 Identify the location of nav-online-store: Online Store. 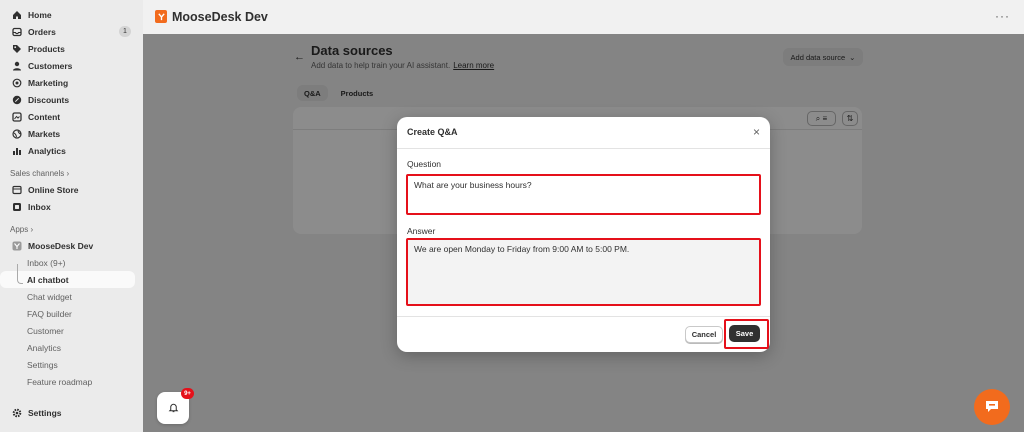
(71, 189).